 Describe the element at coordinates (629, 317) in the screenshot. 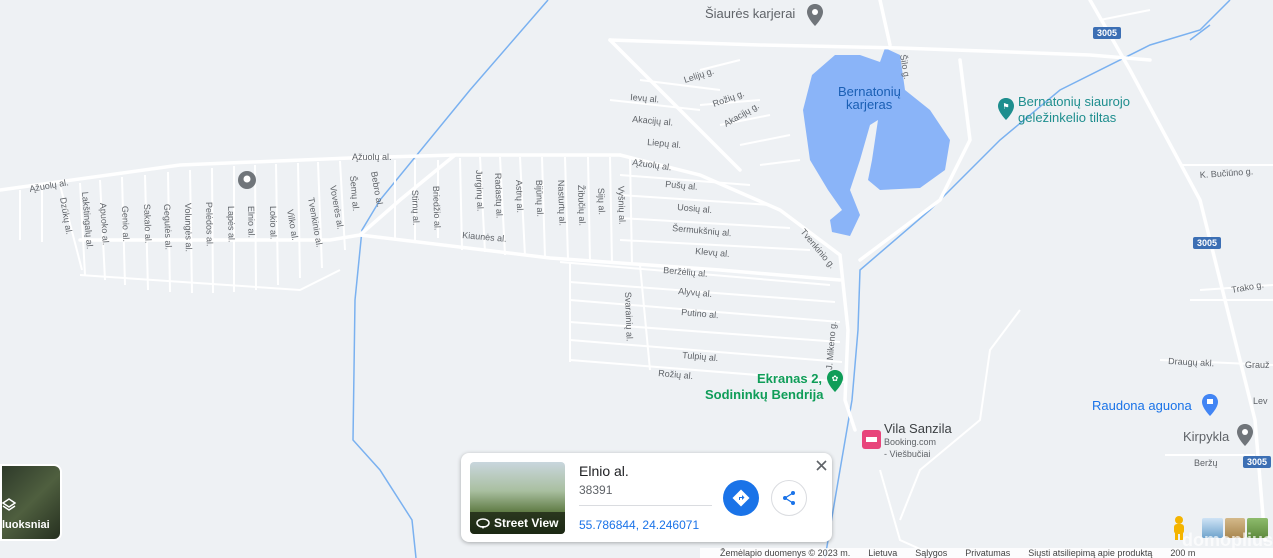

I see `street-label: Svarainių al.` at that location.